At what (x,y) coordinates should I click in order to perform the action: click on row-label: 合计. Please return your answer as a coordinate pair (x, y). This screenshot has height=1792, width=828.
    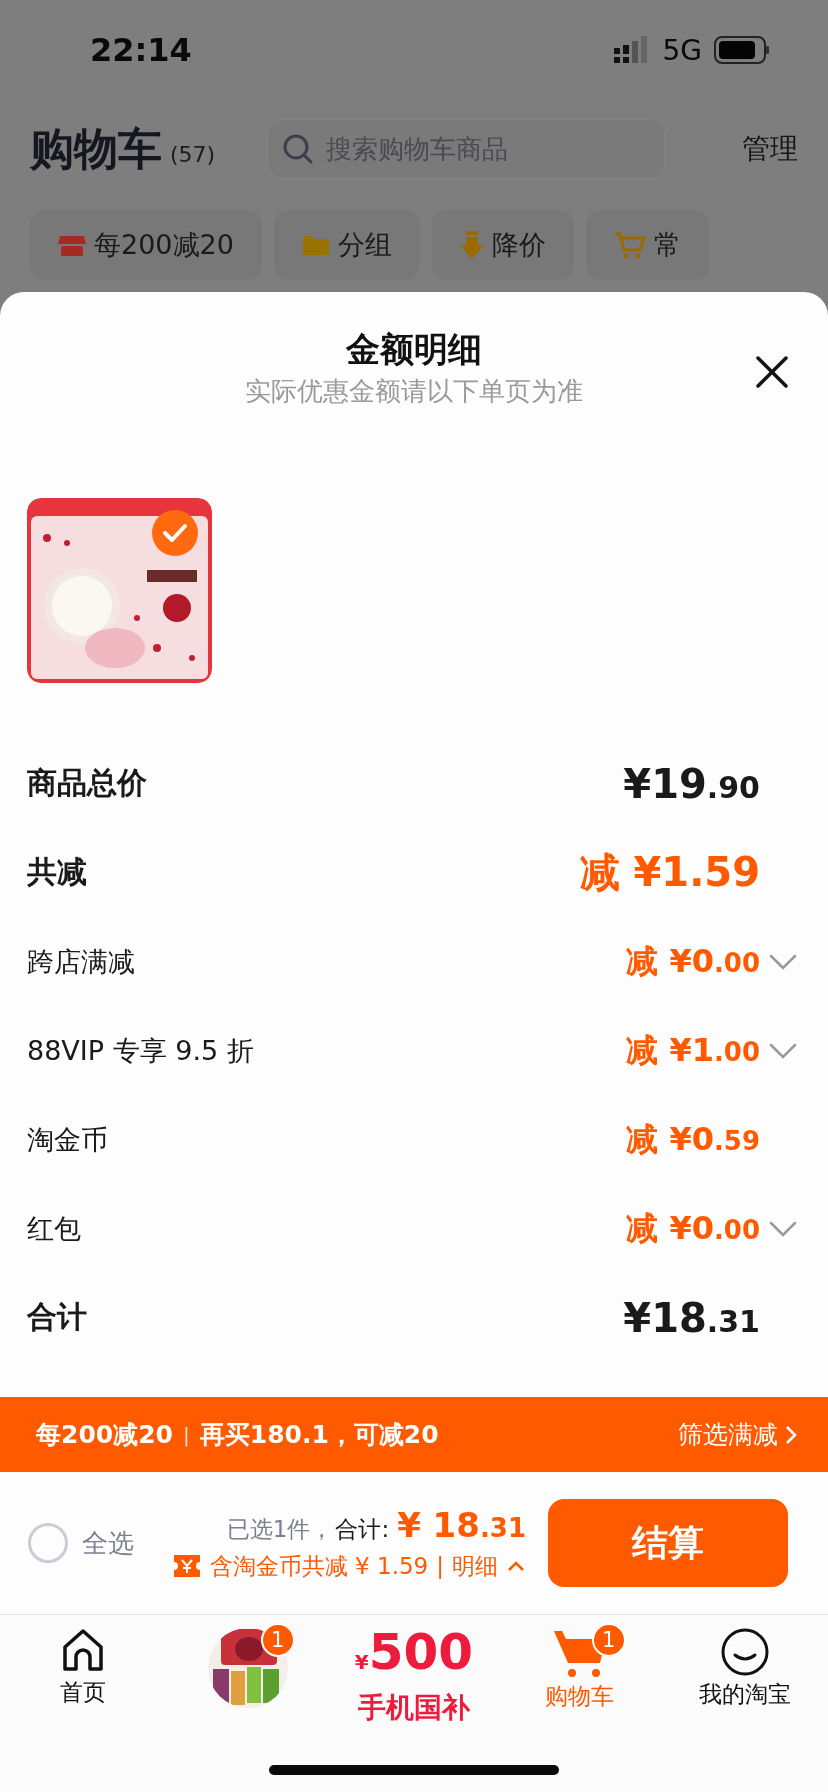
    Looking at the image, I should click on (57, 1317).